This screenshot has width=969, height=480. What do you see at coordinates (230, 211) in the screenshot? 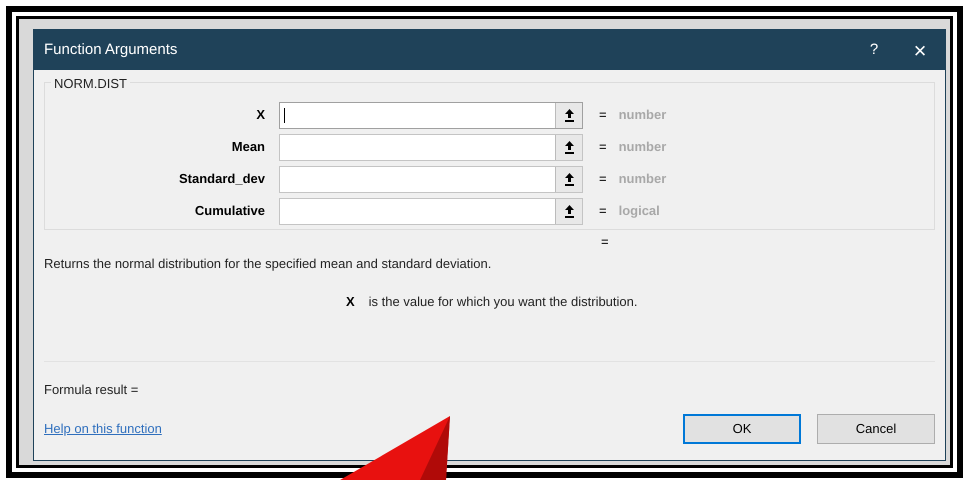
I see `argument-label: Cumulative` at bounding box center [230, 211].